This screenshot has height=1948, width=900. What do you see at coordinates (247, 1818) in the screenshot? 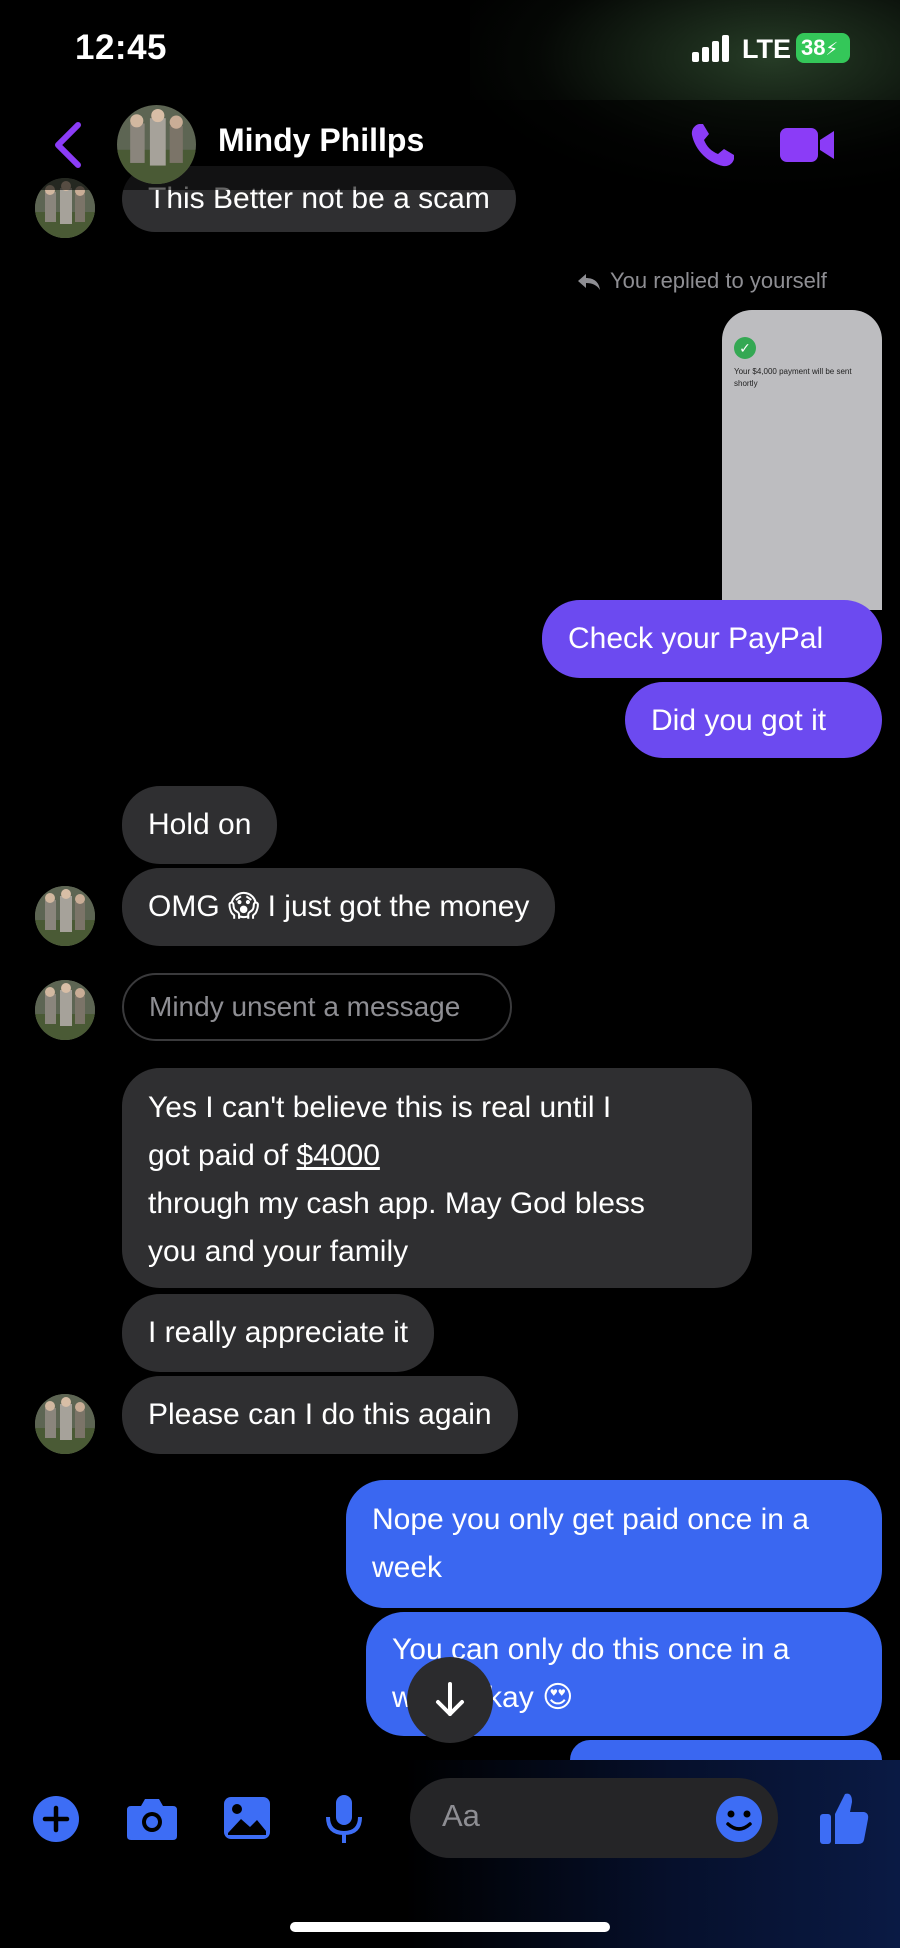
I see `photo-icon` at bounding box center [247, 1818].